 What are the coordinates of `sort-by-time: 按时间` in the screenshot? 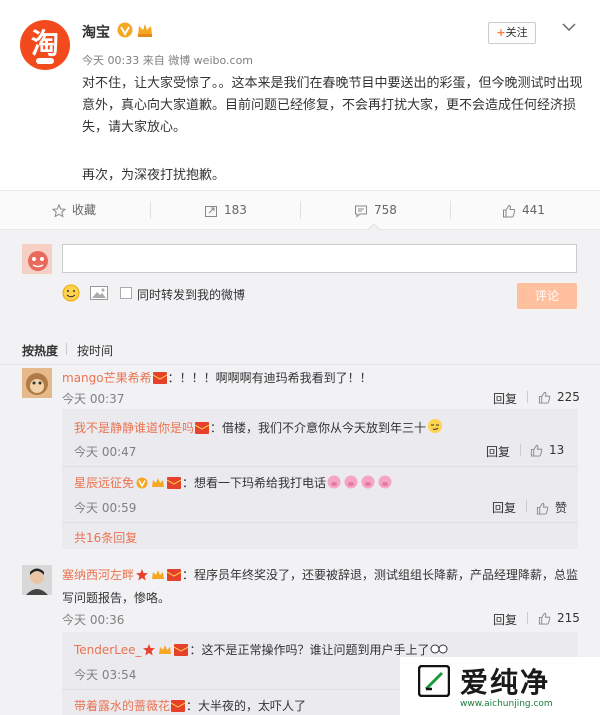 It's located at (95, 350).